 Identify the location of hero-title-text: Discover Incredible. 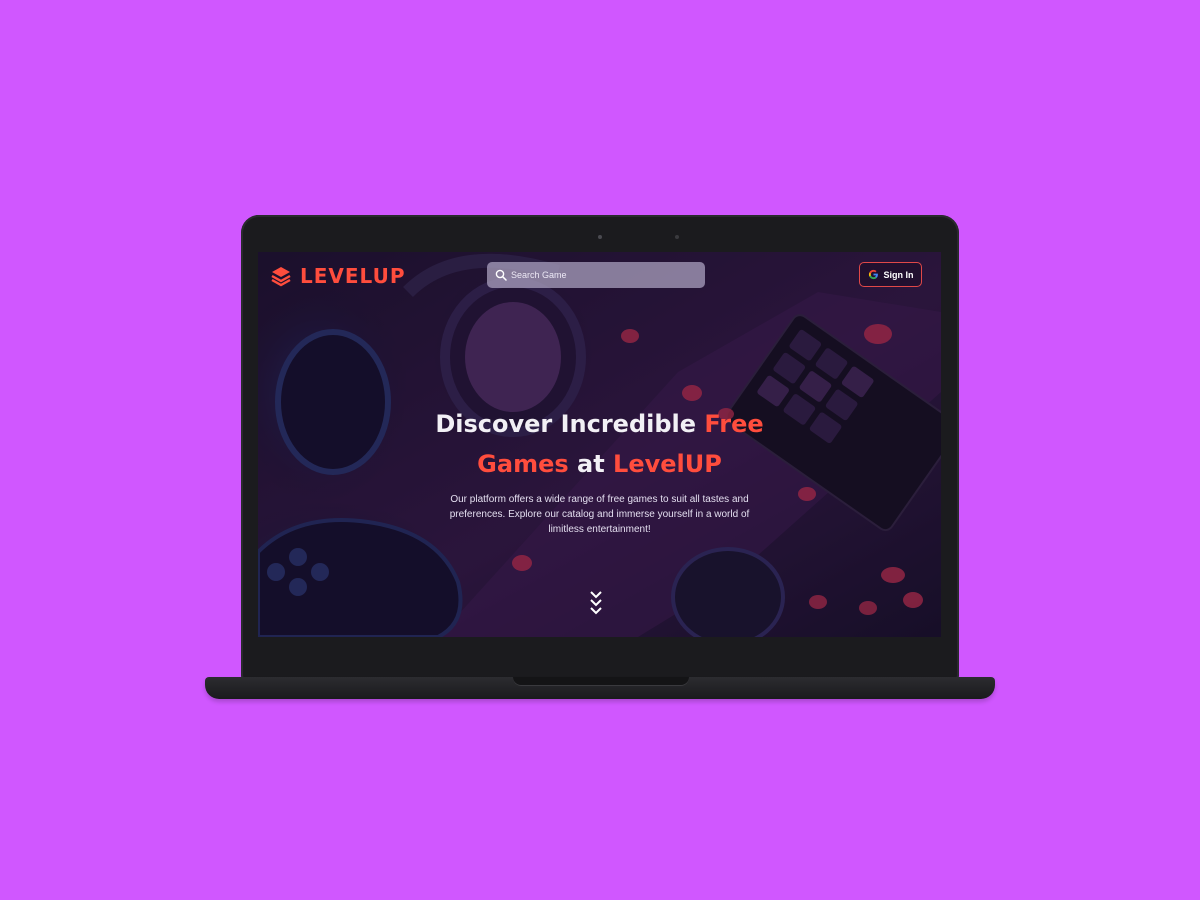
(570, 424).